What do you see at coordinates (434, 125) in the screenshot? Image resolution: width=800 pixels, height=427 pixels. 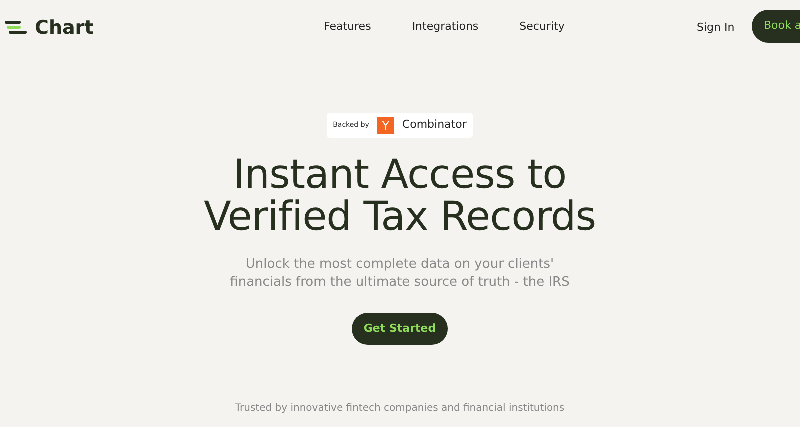 I see `badge-name: Combinator` at bounding box center [434, 125].